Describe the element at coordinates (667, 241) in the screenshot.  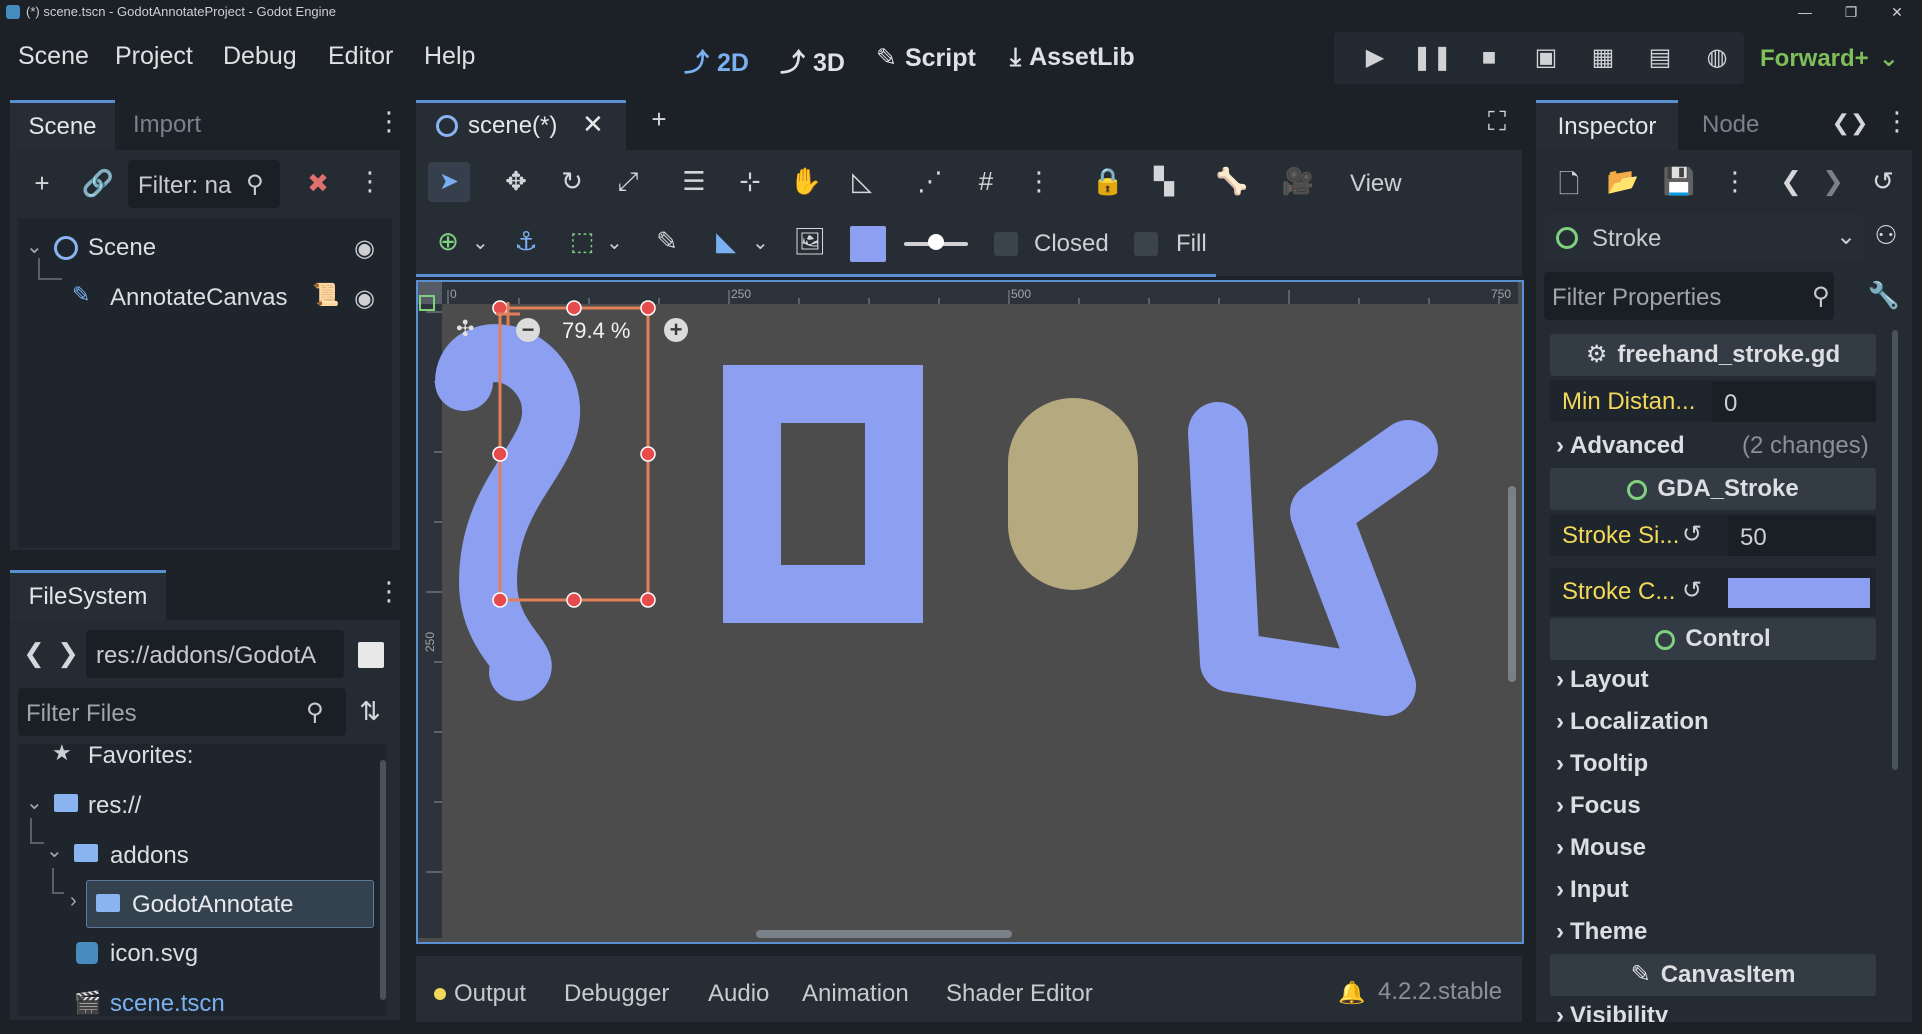
I see `pen-icon: ✎` at that location.